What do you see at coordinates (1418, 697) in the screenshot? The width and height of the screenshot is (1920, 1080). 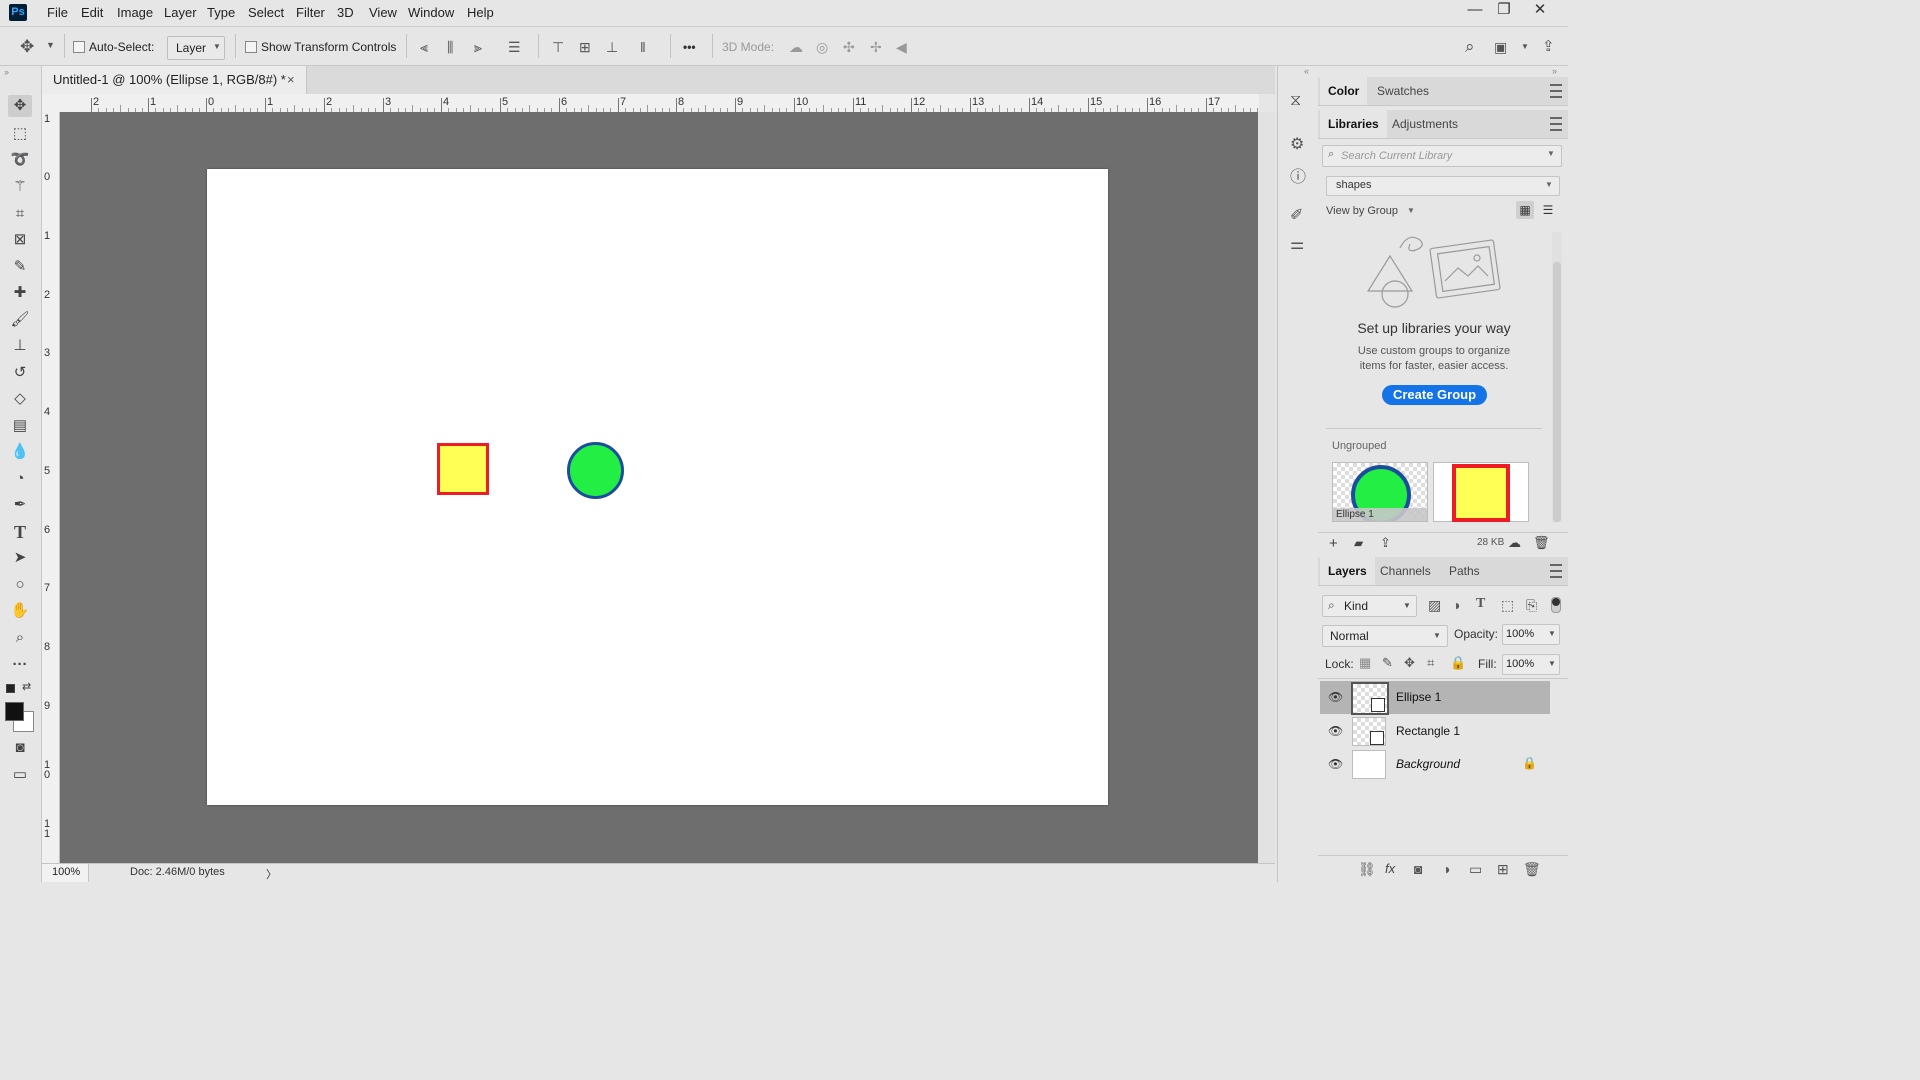 I see `layer-name: Ellipse 1` at bounding box center [1418, 697].